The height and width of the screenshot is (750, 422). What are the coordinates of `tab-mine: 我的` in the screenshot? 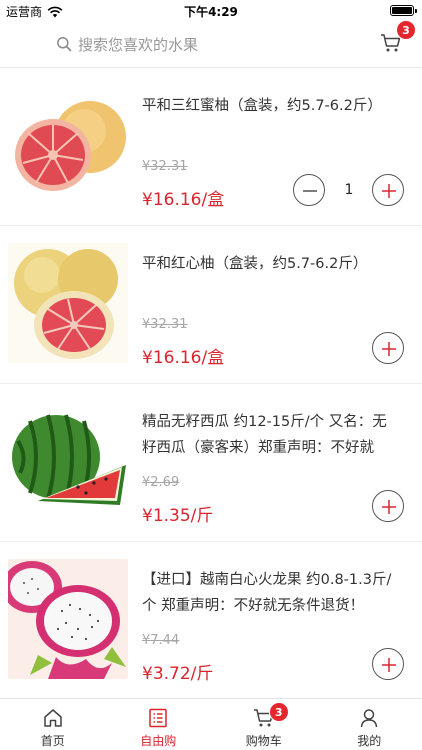 It's located at (369, 724).